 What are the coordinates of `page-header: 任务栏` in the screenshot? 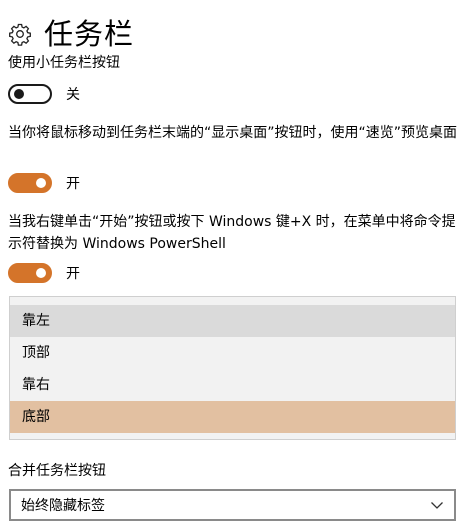 It's located at (71, 34).